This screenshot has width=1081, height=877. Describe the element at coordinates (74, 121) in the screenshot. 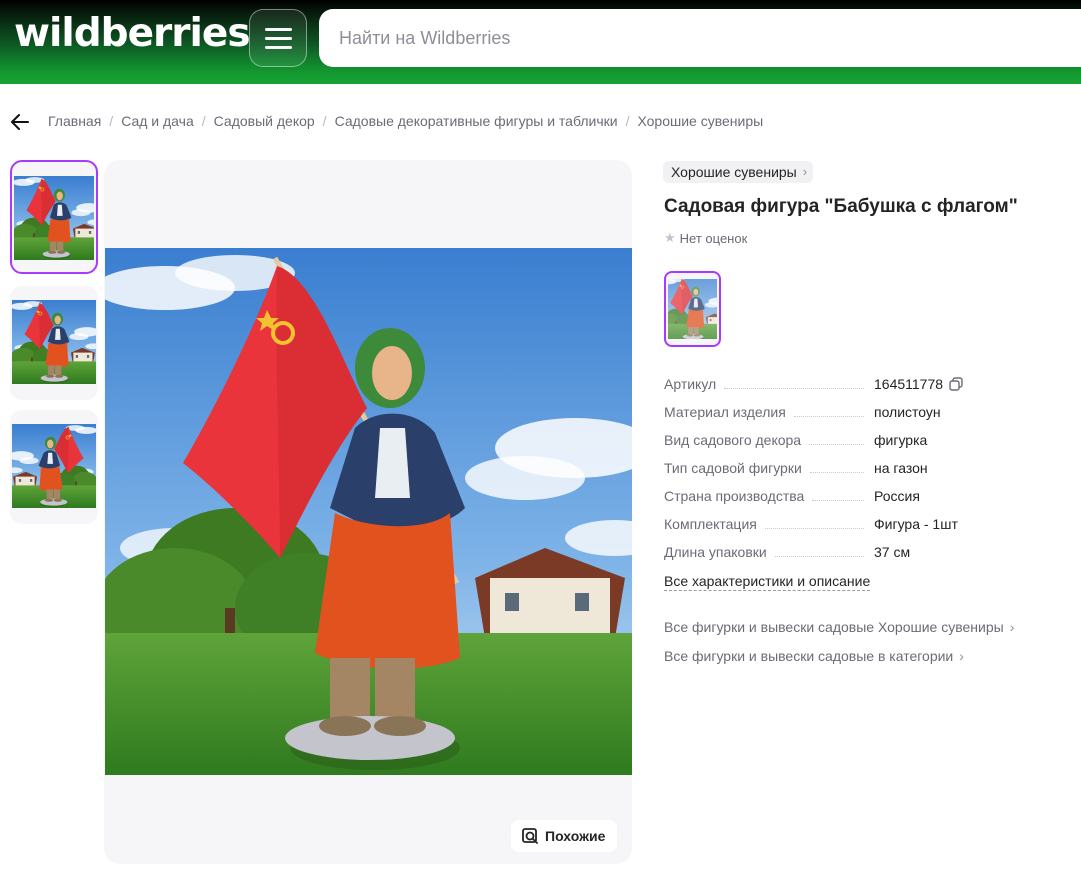

I see `breadcrumb-item: Главная` at that location.